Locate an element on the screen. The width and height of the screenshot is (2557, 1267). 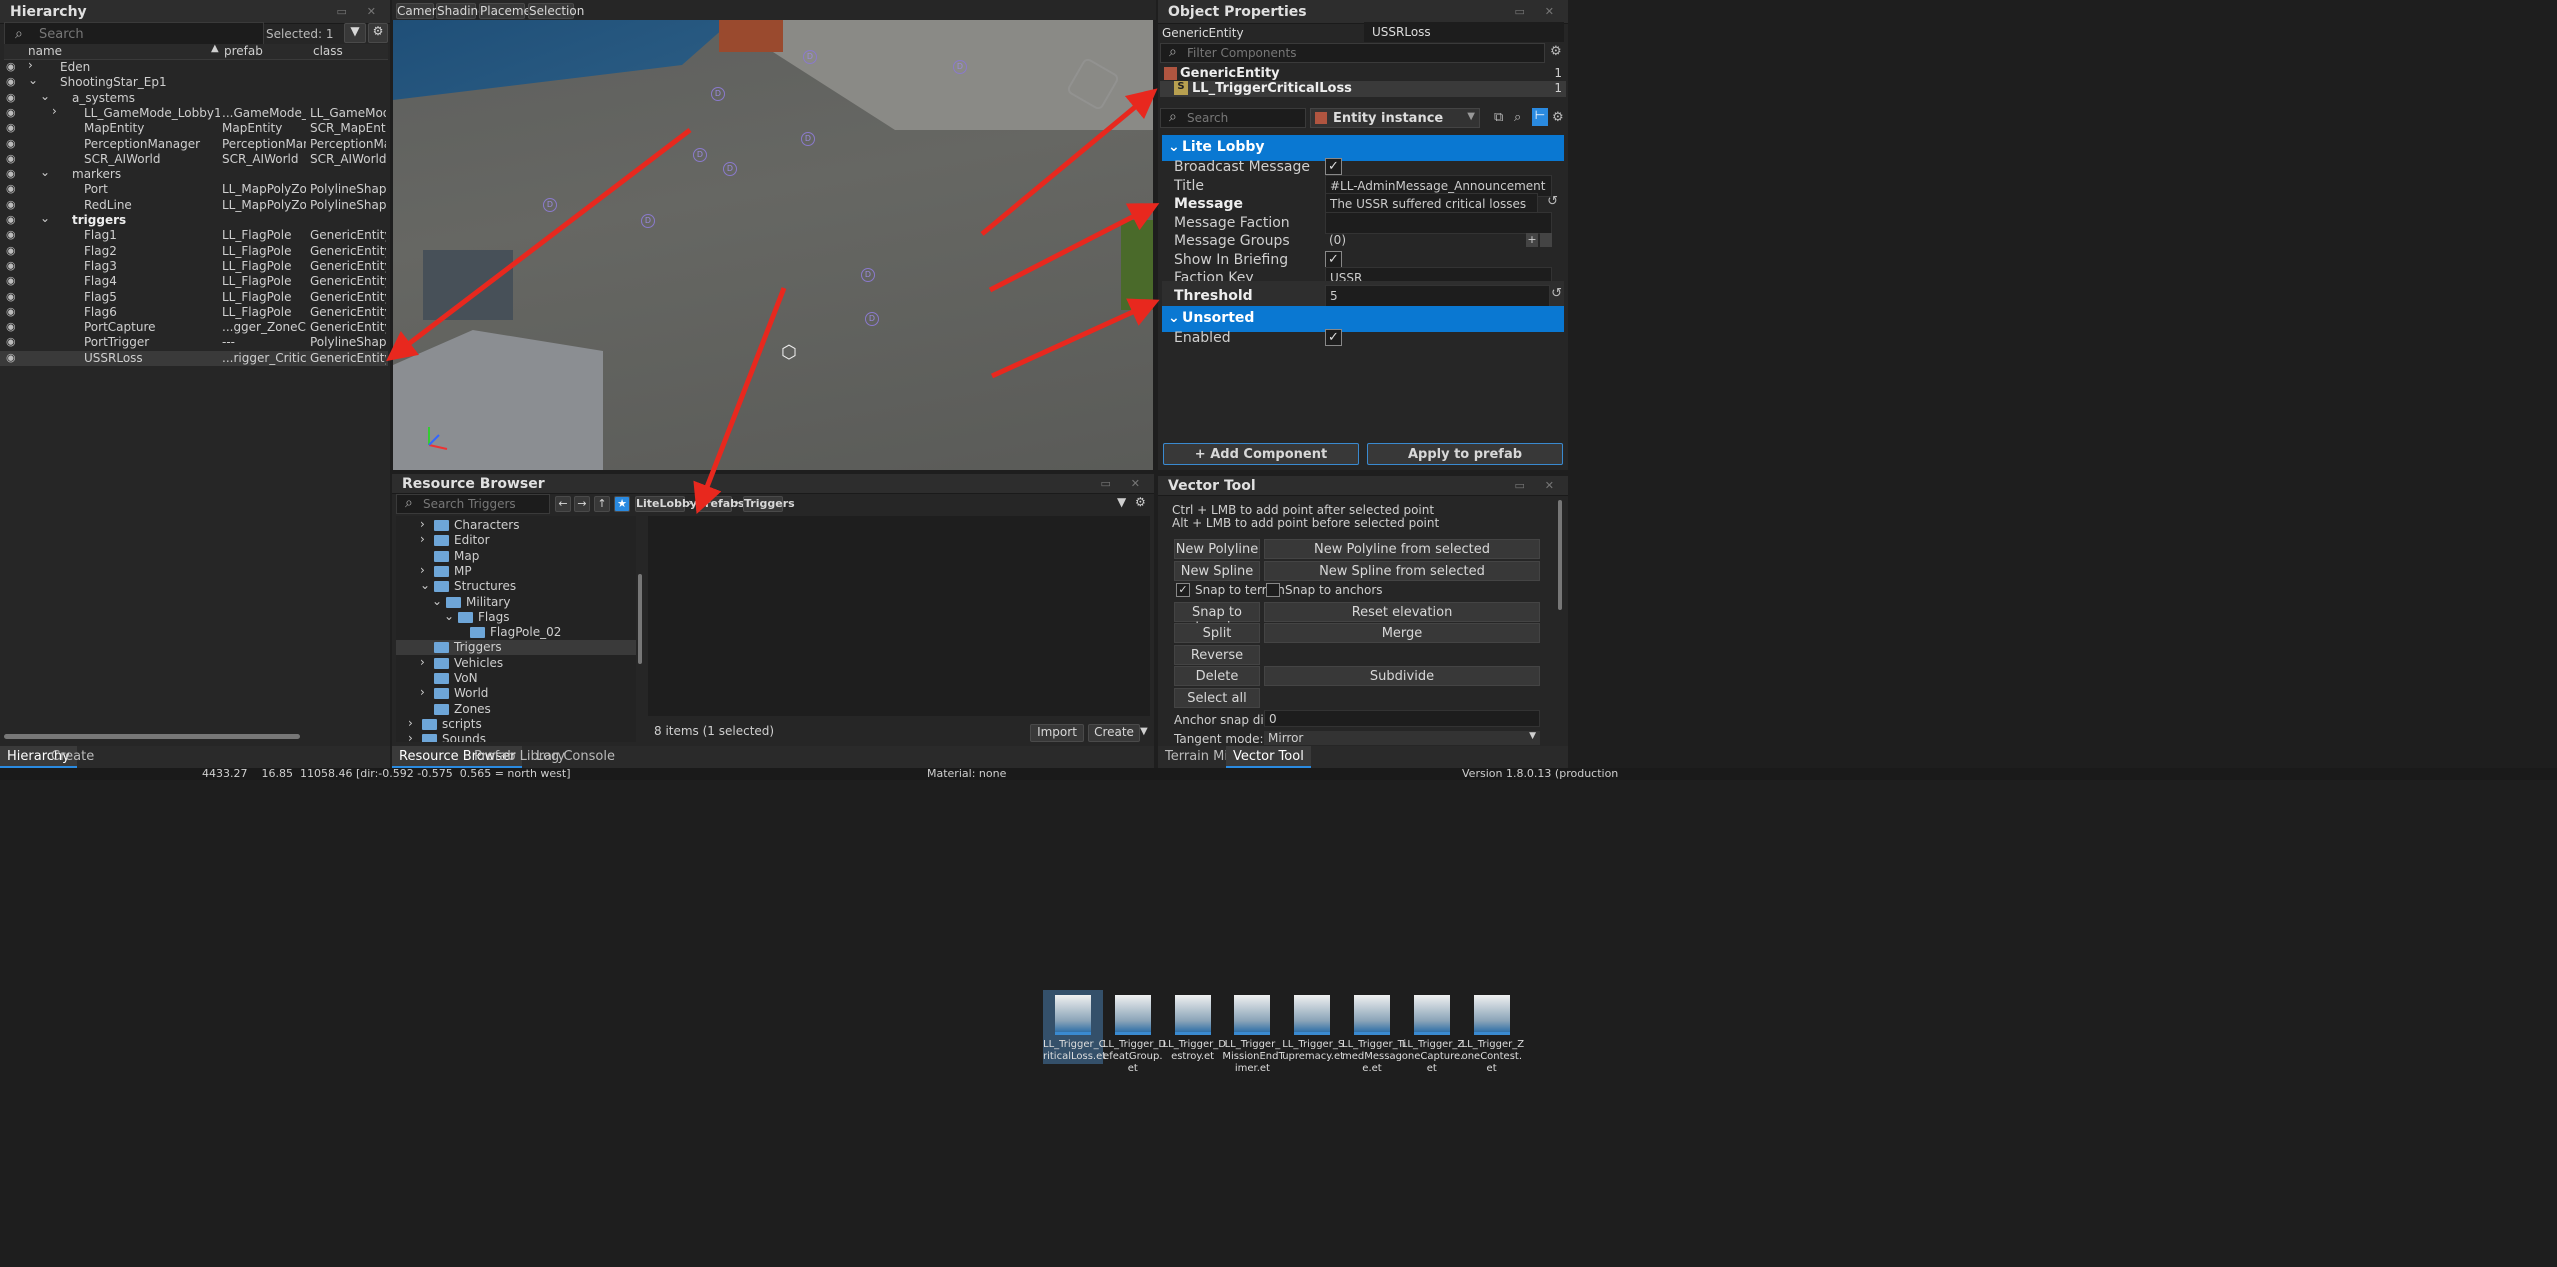
folder-item: ⌄ Military is located at coordinates (516, 602).